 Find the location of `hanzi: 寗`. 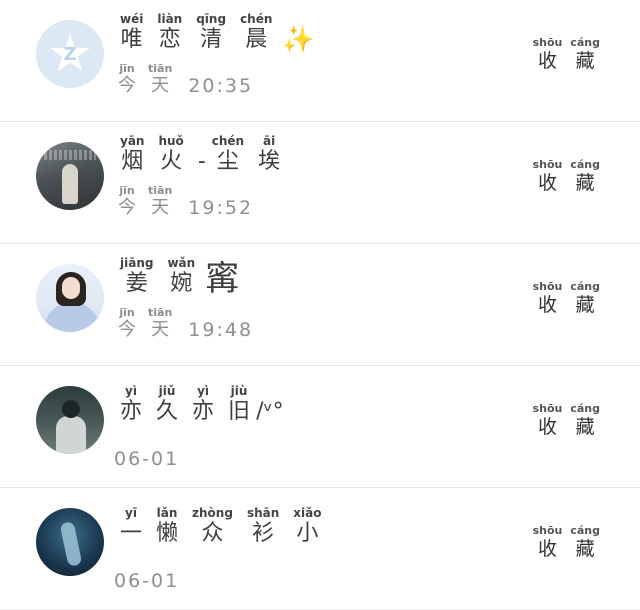

hanzi: 寗 is located at coordinates (222, 279).